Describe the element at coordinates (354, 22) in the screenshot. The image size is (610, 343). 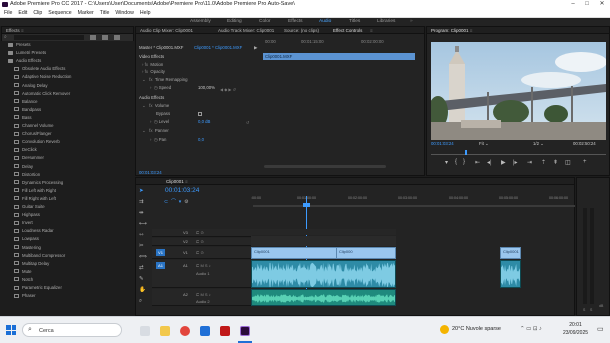
I see `workspace-titles: Titles` at that location.